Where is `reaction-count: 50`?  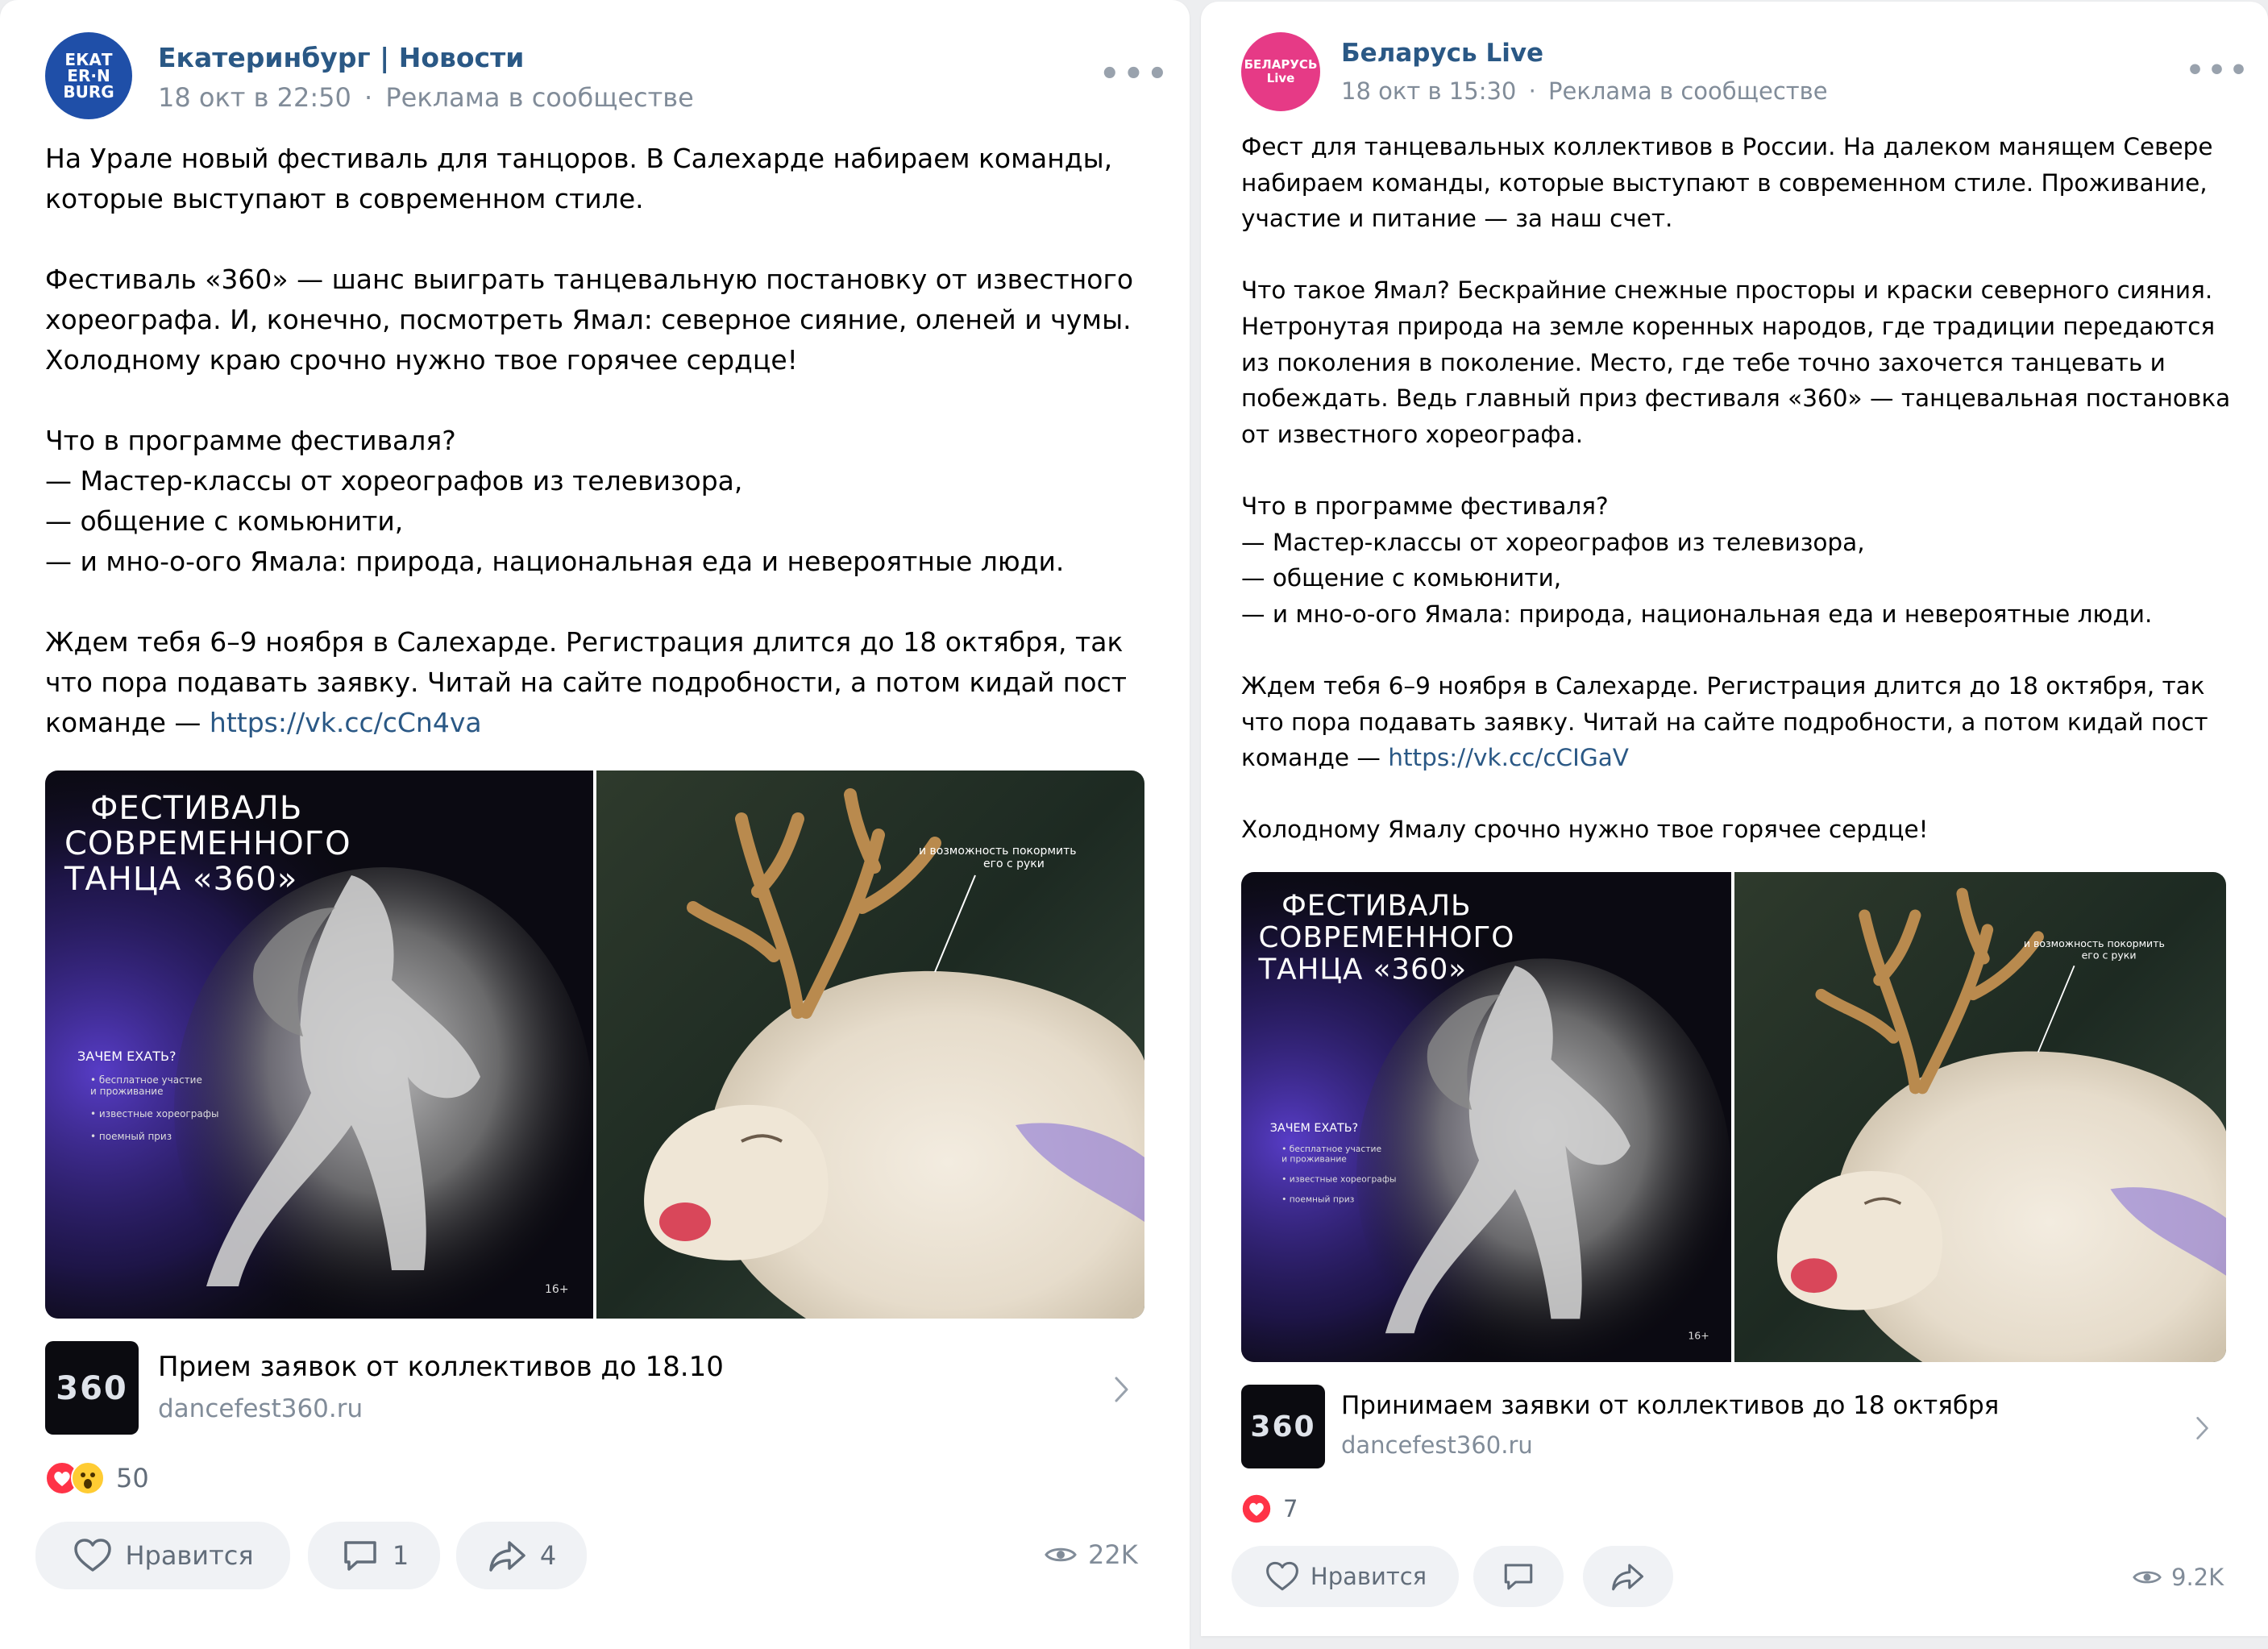
reaction-count: 50 is located at coordinates (132, 1478).